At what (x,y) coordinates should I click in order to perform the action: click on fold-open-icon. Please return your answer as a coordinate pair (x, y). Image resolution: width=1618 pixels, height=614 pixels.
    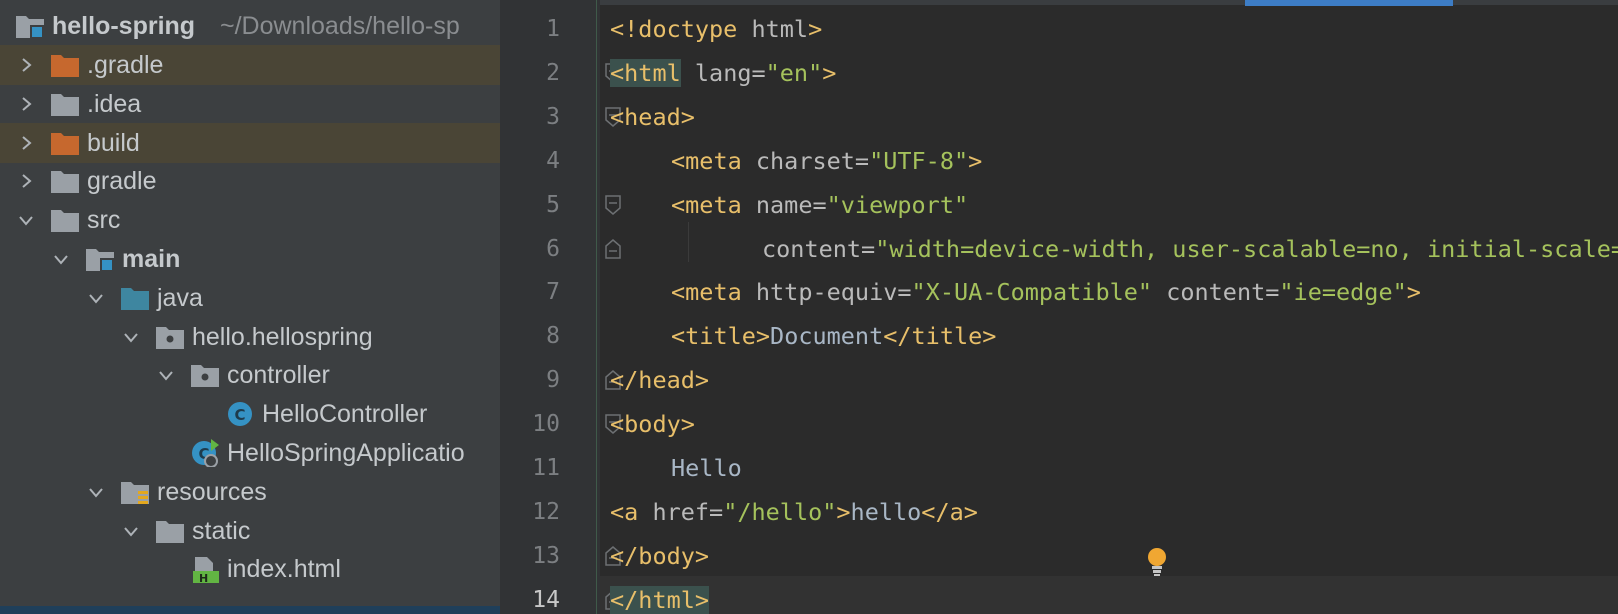
    Looking at the image, I should click on (613, 205).